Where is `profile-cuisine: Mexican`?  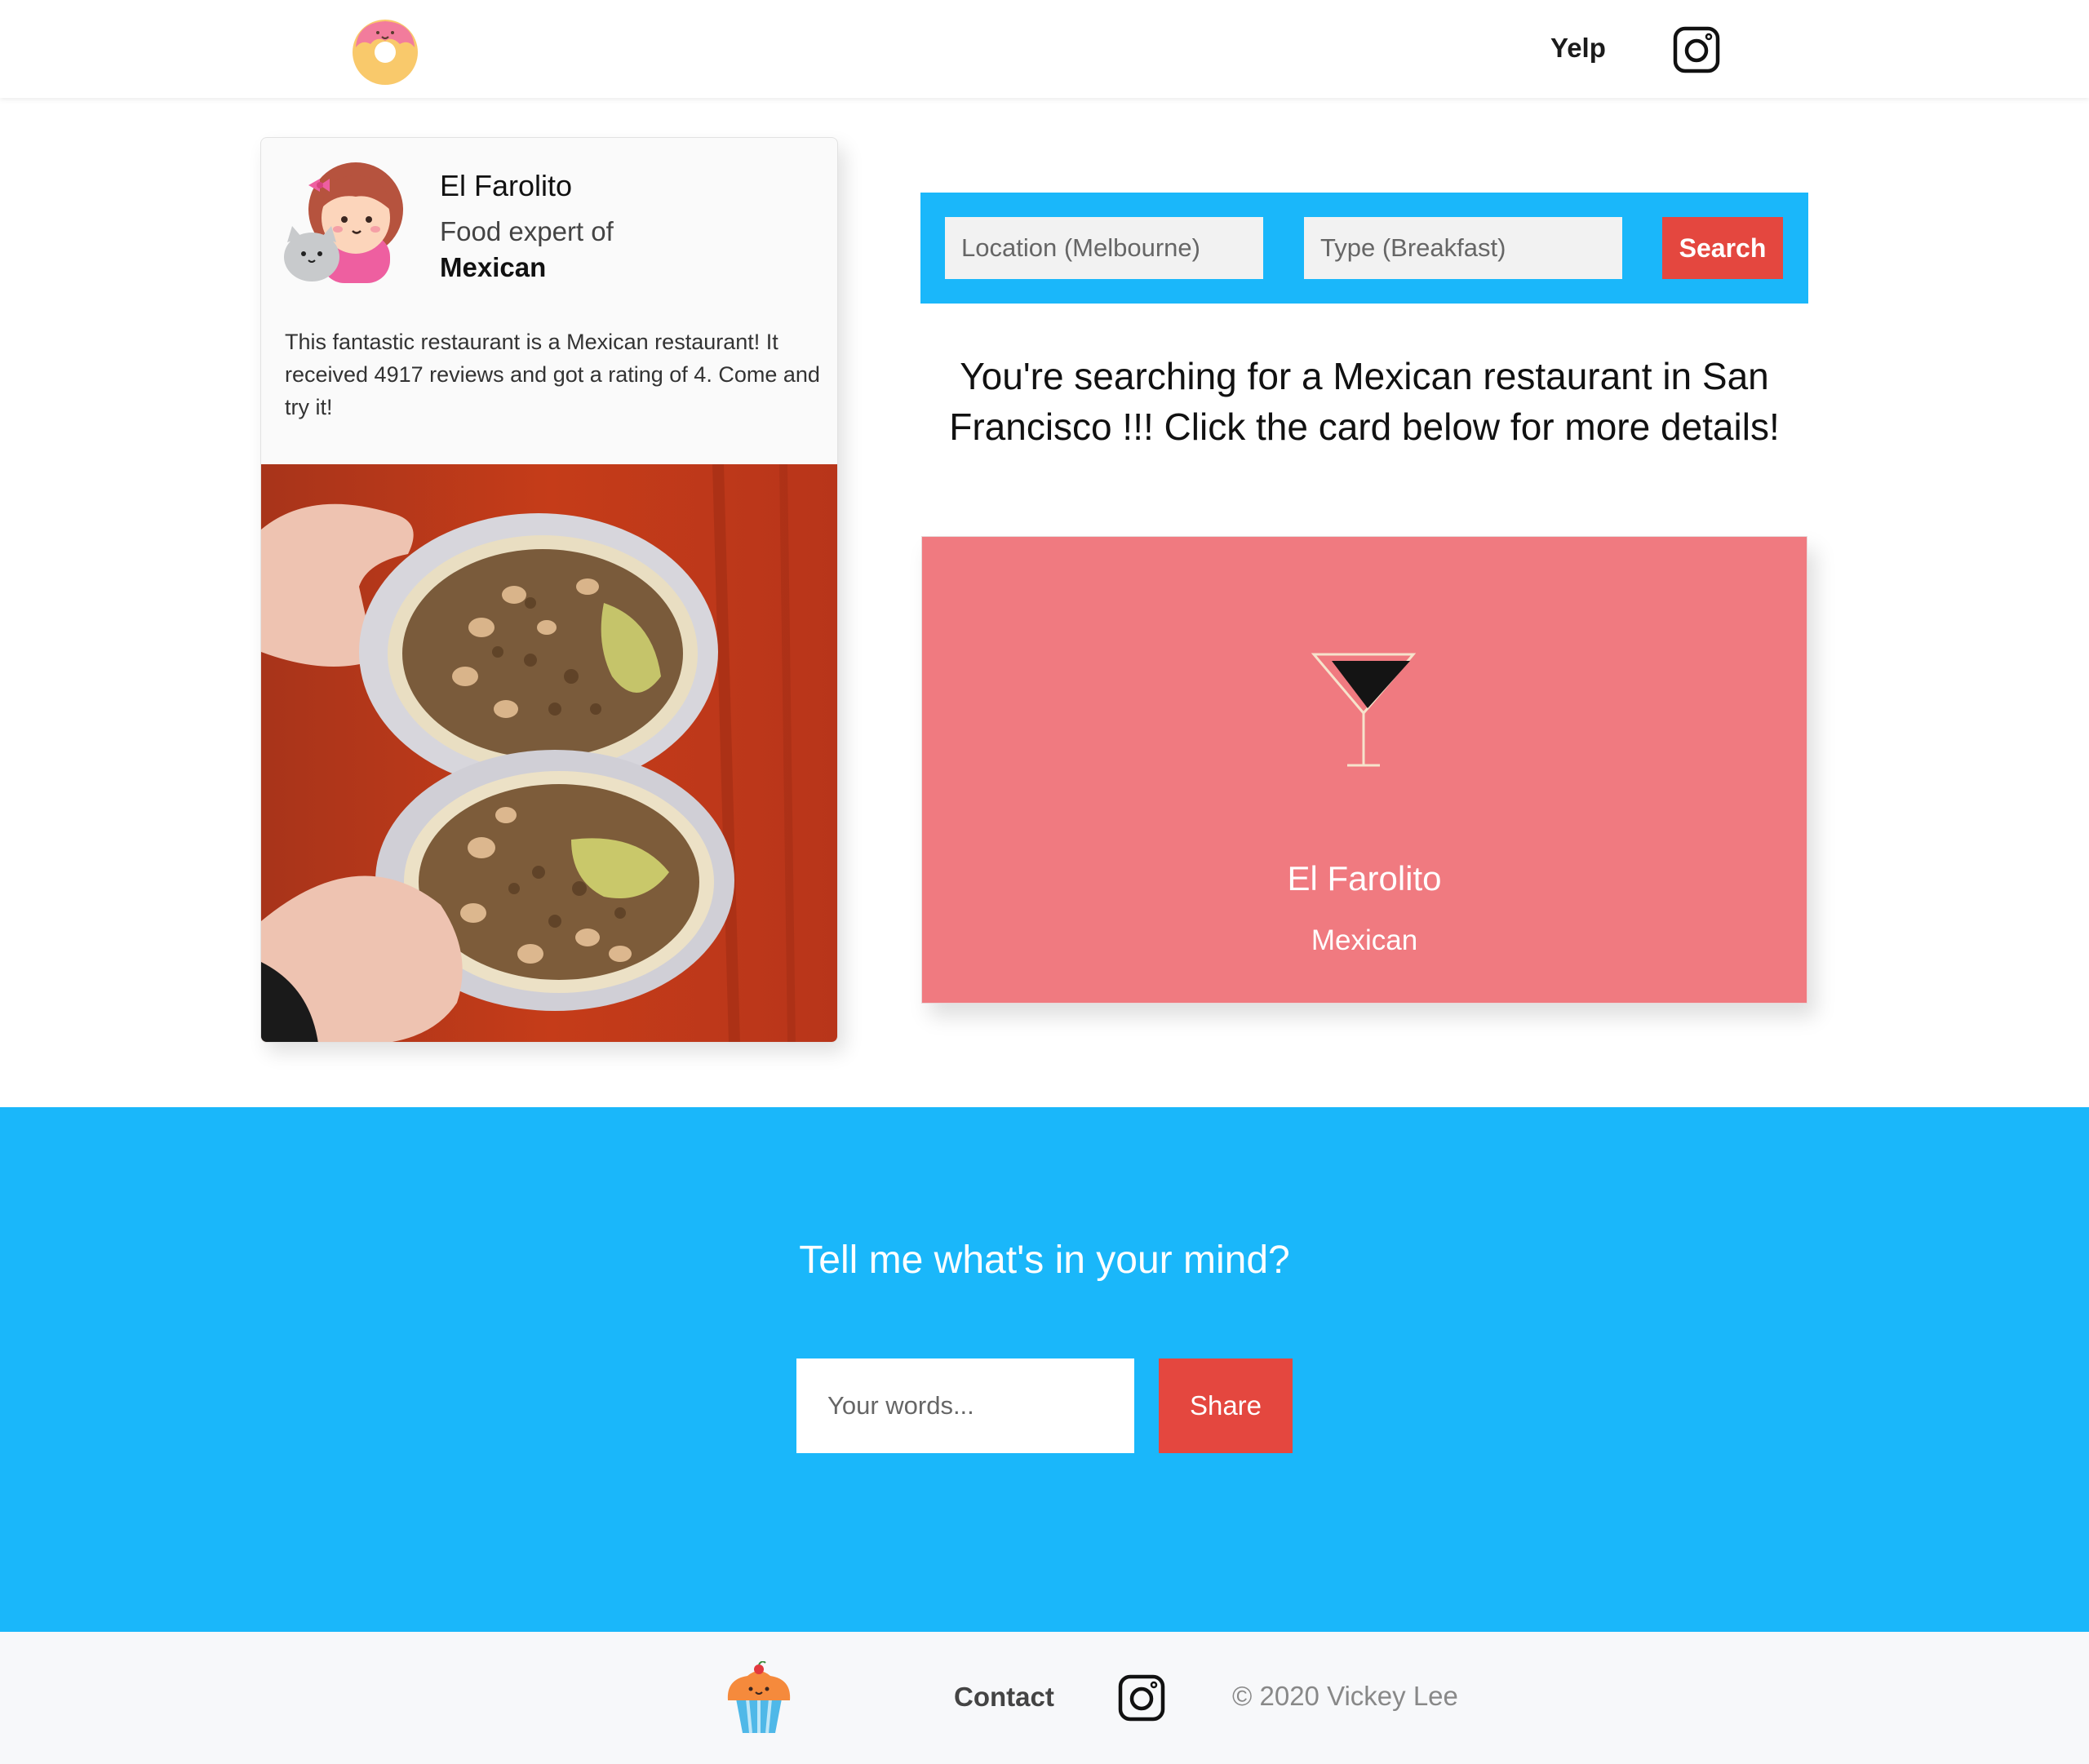
profile-cuisine: Mexican is located at coordinates (493, 267).